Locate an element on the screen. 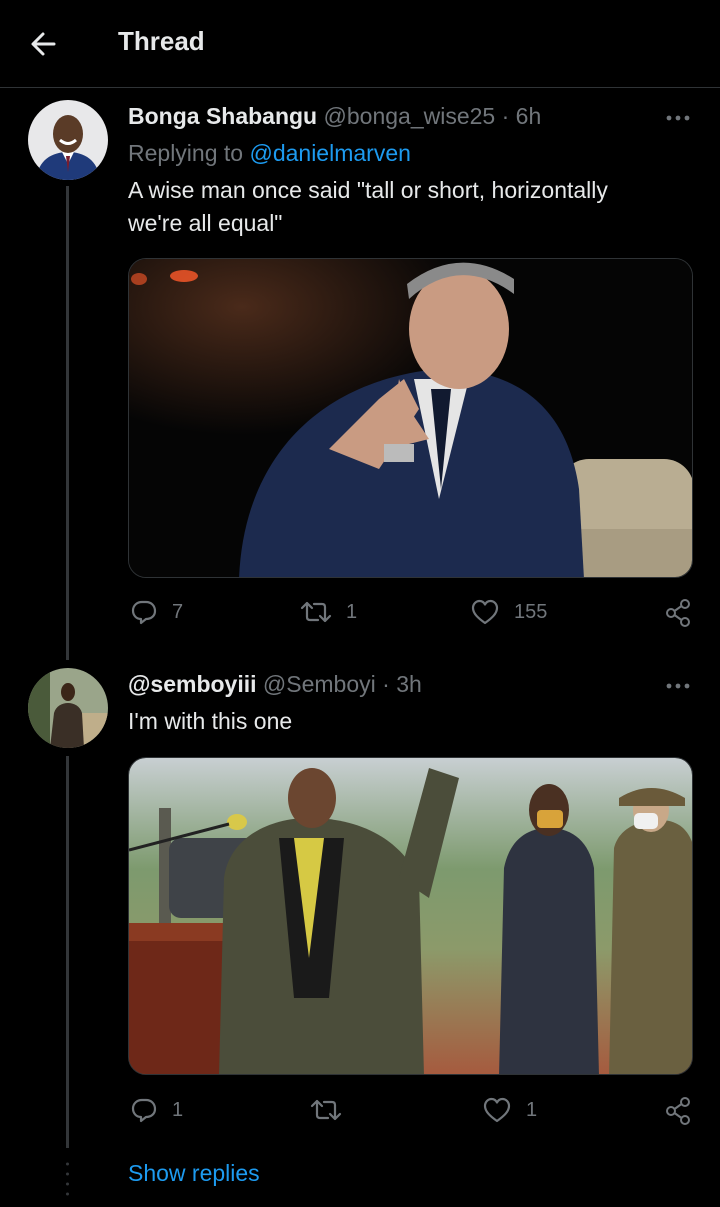  retweet-button: 1 is located at coordinates (328, 612).